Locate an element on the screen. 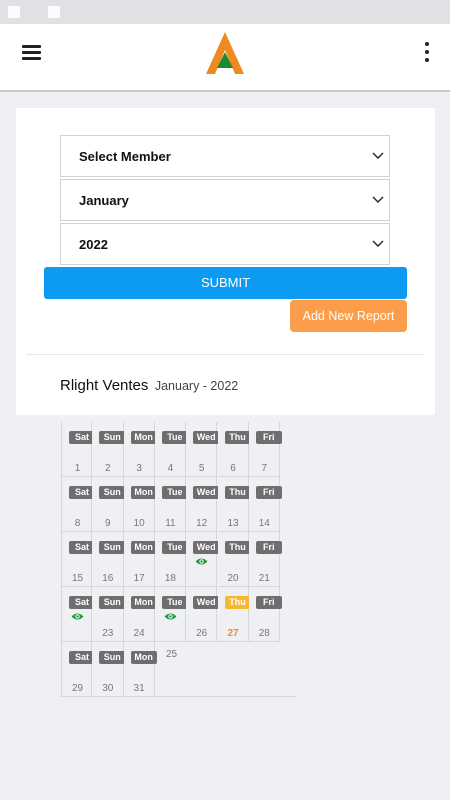  calendar-day-cell: Tue 18 is located at coordinates (171, 559).